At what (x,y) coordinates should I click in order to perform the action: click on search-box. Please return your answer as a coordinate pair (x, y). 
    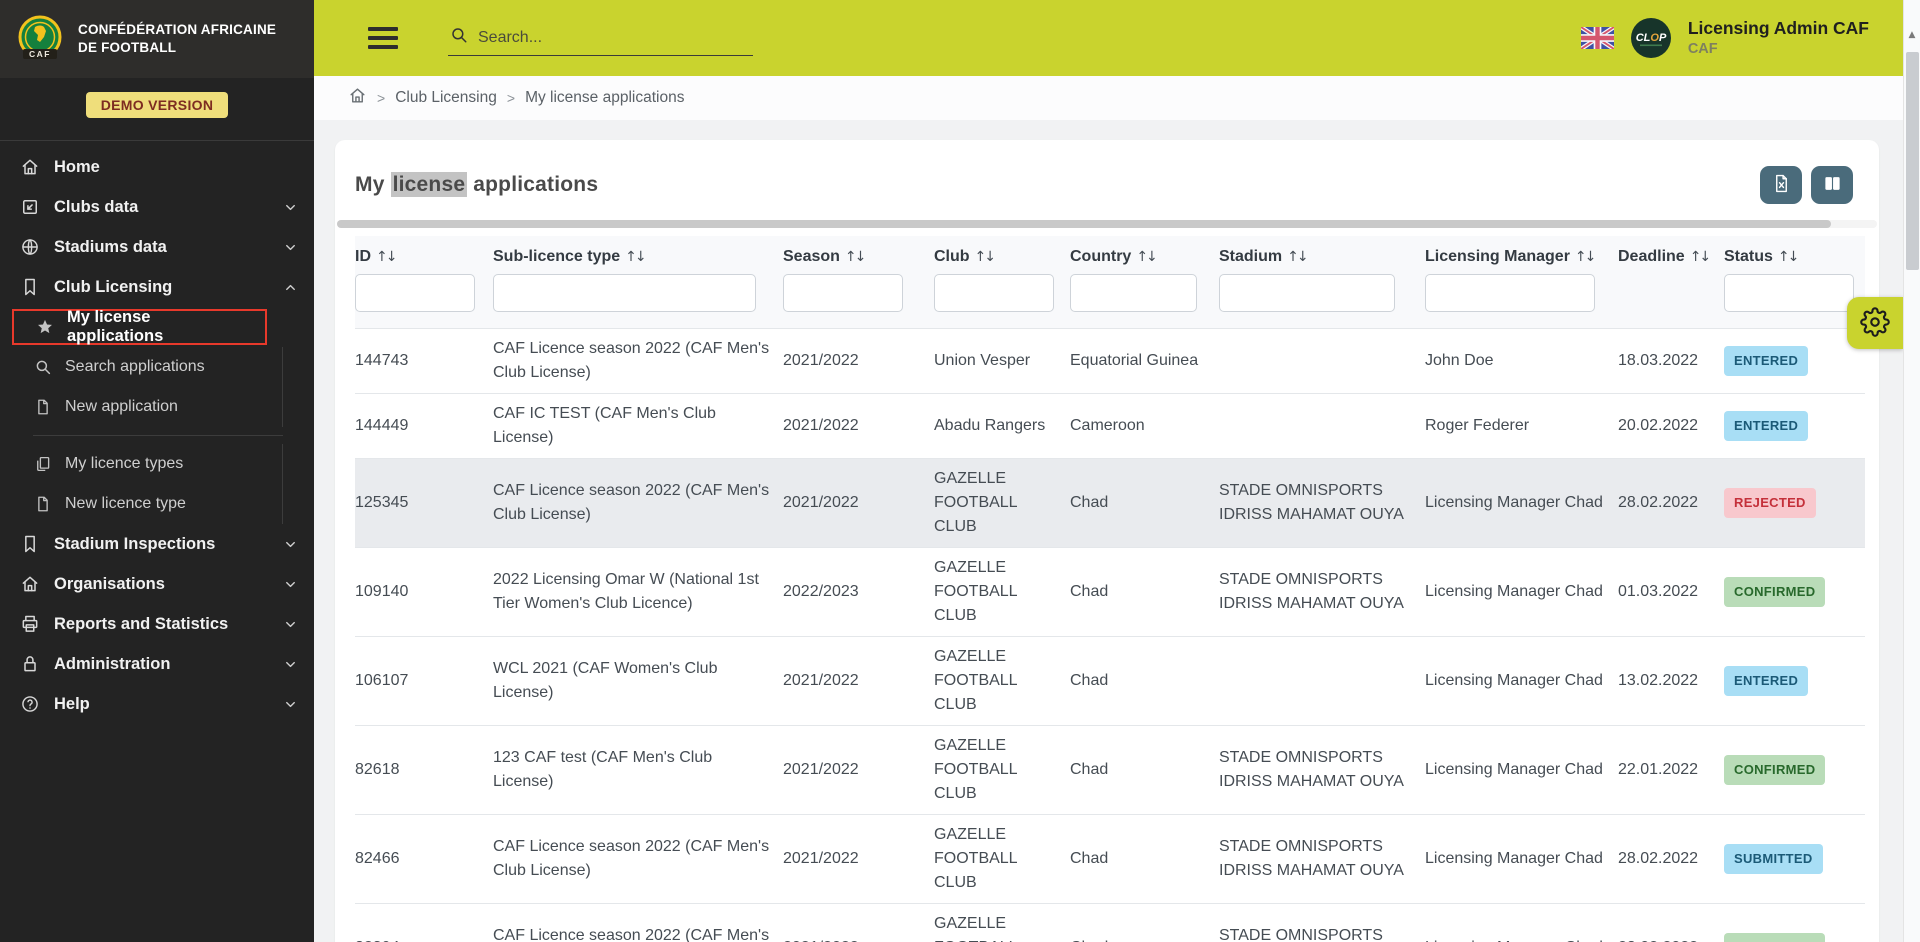
    Looking at the image, I should click on (600, 38).